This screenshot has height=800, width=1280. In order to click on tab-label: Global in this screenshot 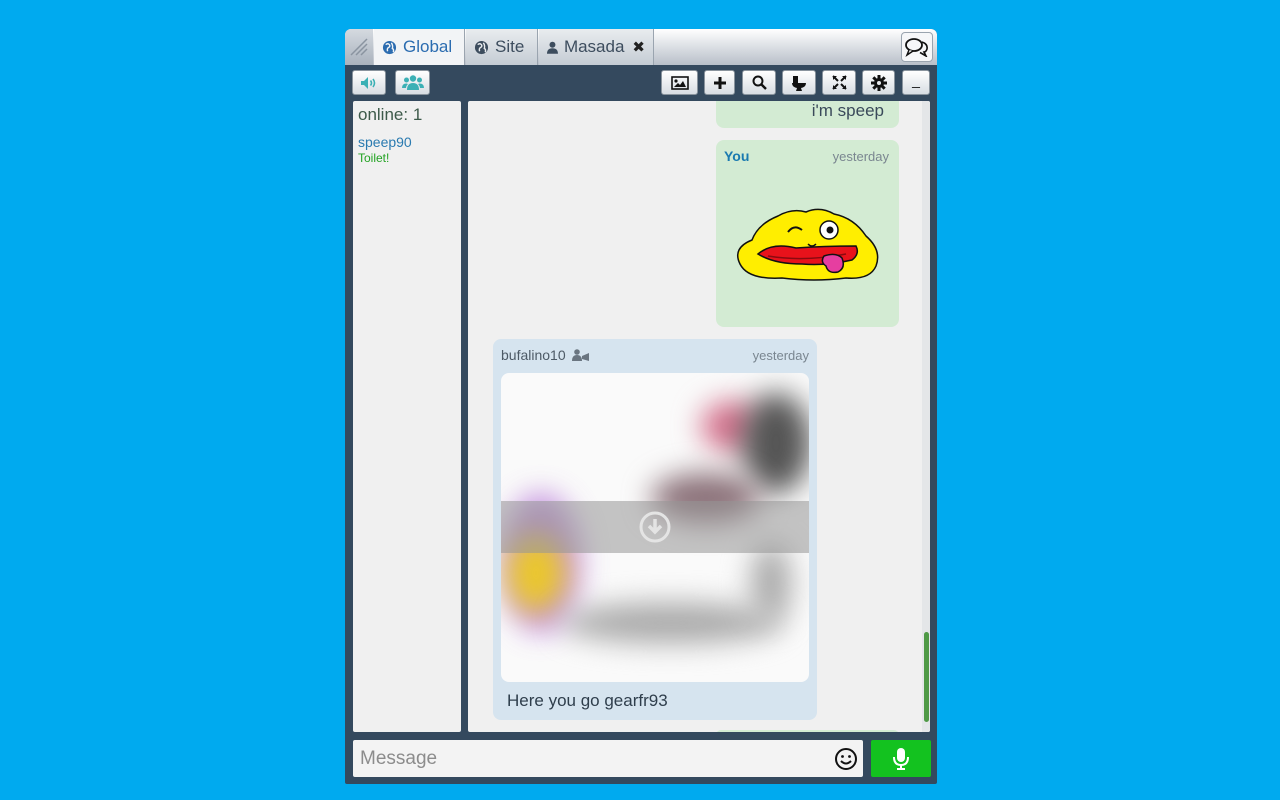, I will do `click(428, 46)`.